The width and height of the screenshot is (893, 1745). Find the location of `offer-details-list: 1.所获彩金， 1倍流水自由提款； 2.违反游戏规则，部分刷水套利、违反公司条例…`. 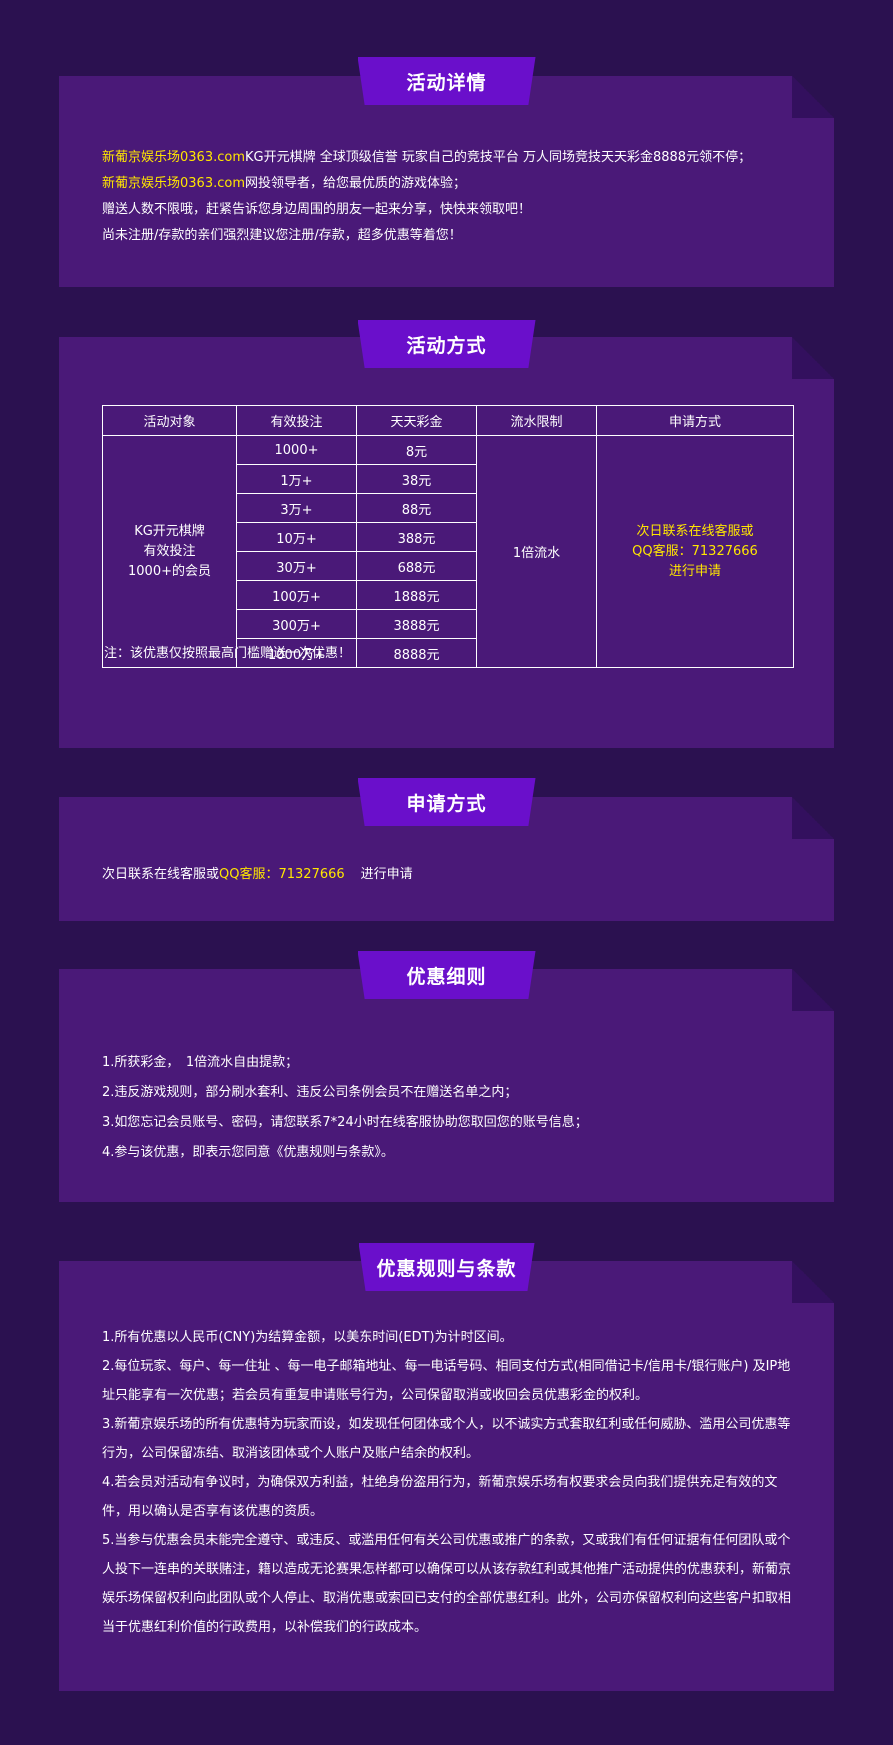

offer-details-list: 1.所获彩金， 1倍流水自由提款； 2.违反游戏规则，部分刷水套利、违反公司条例… is located at coordinates (453, 1108).